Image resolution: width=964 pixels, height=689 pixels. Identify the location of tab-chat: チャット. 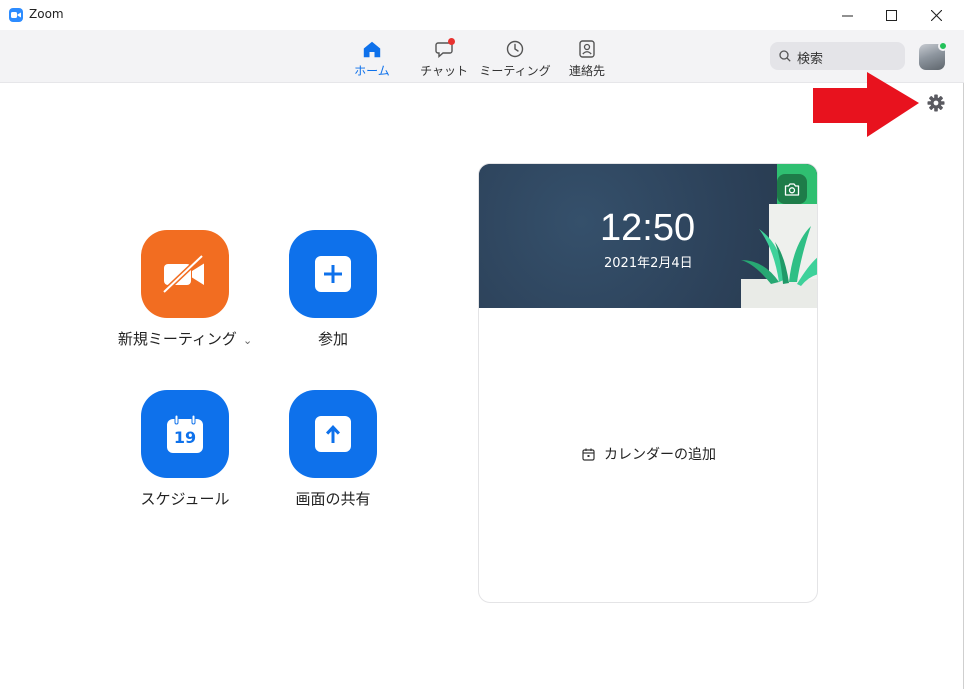
(444, 58).